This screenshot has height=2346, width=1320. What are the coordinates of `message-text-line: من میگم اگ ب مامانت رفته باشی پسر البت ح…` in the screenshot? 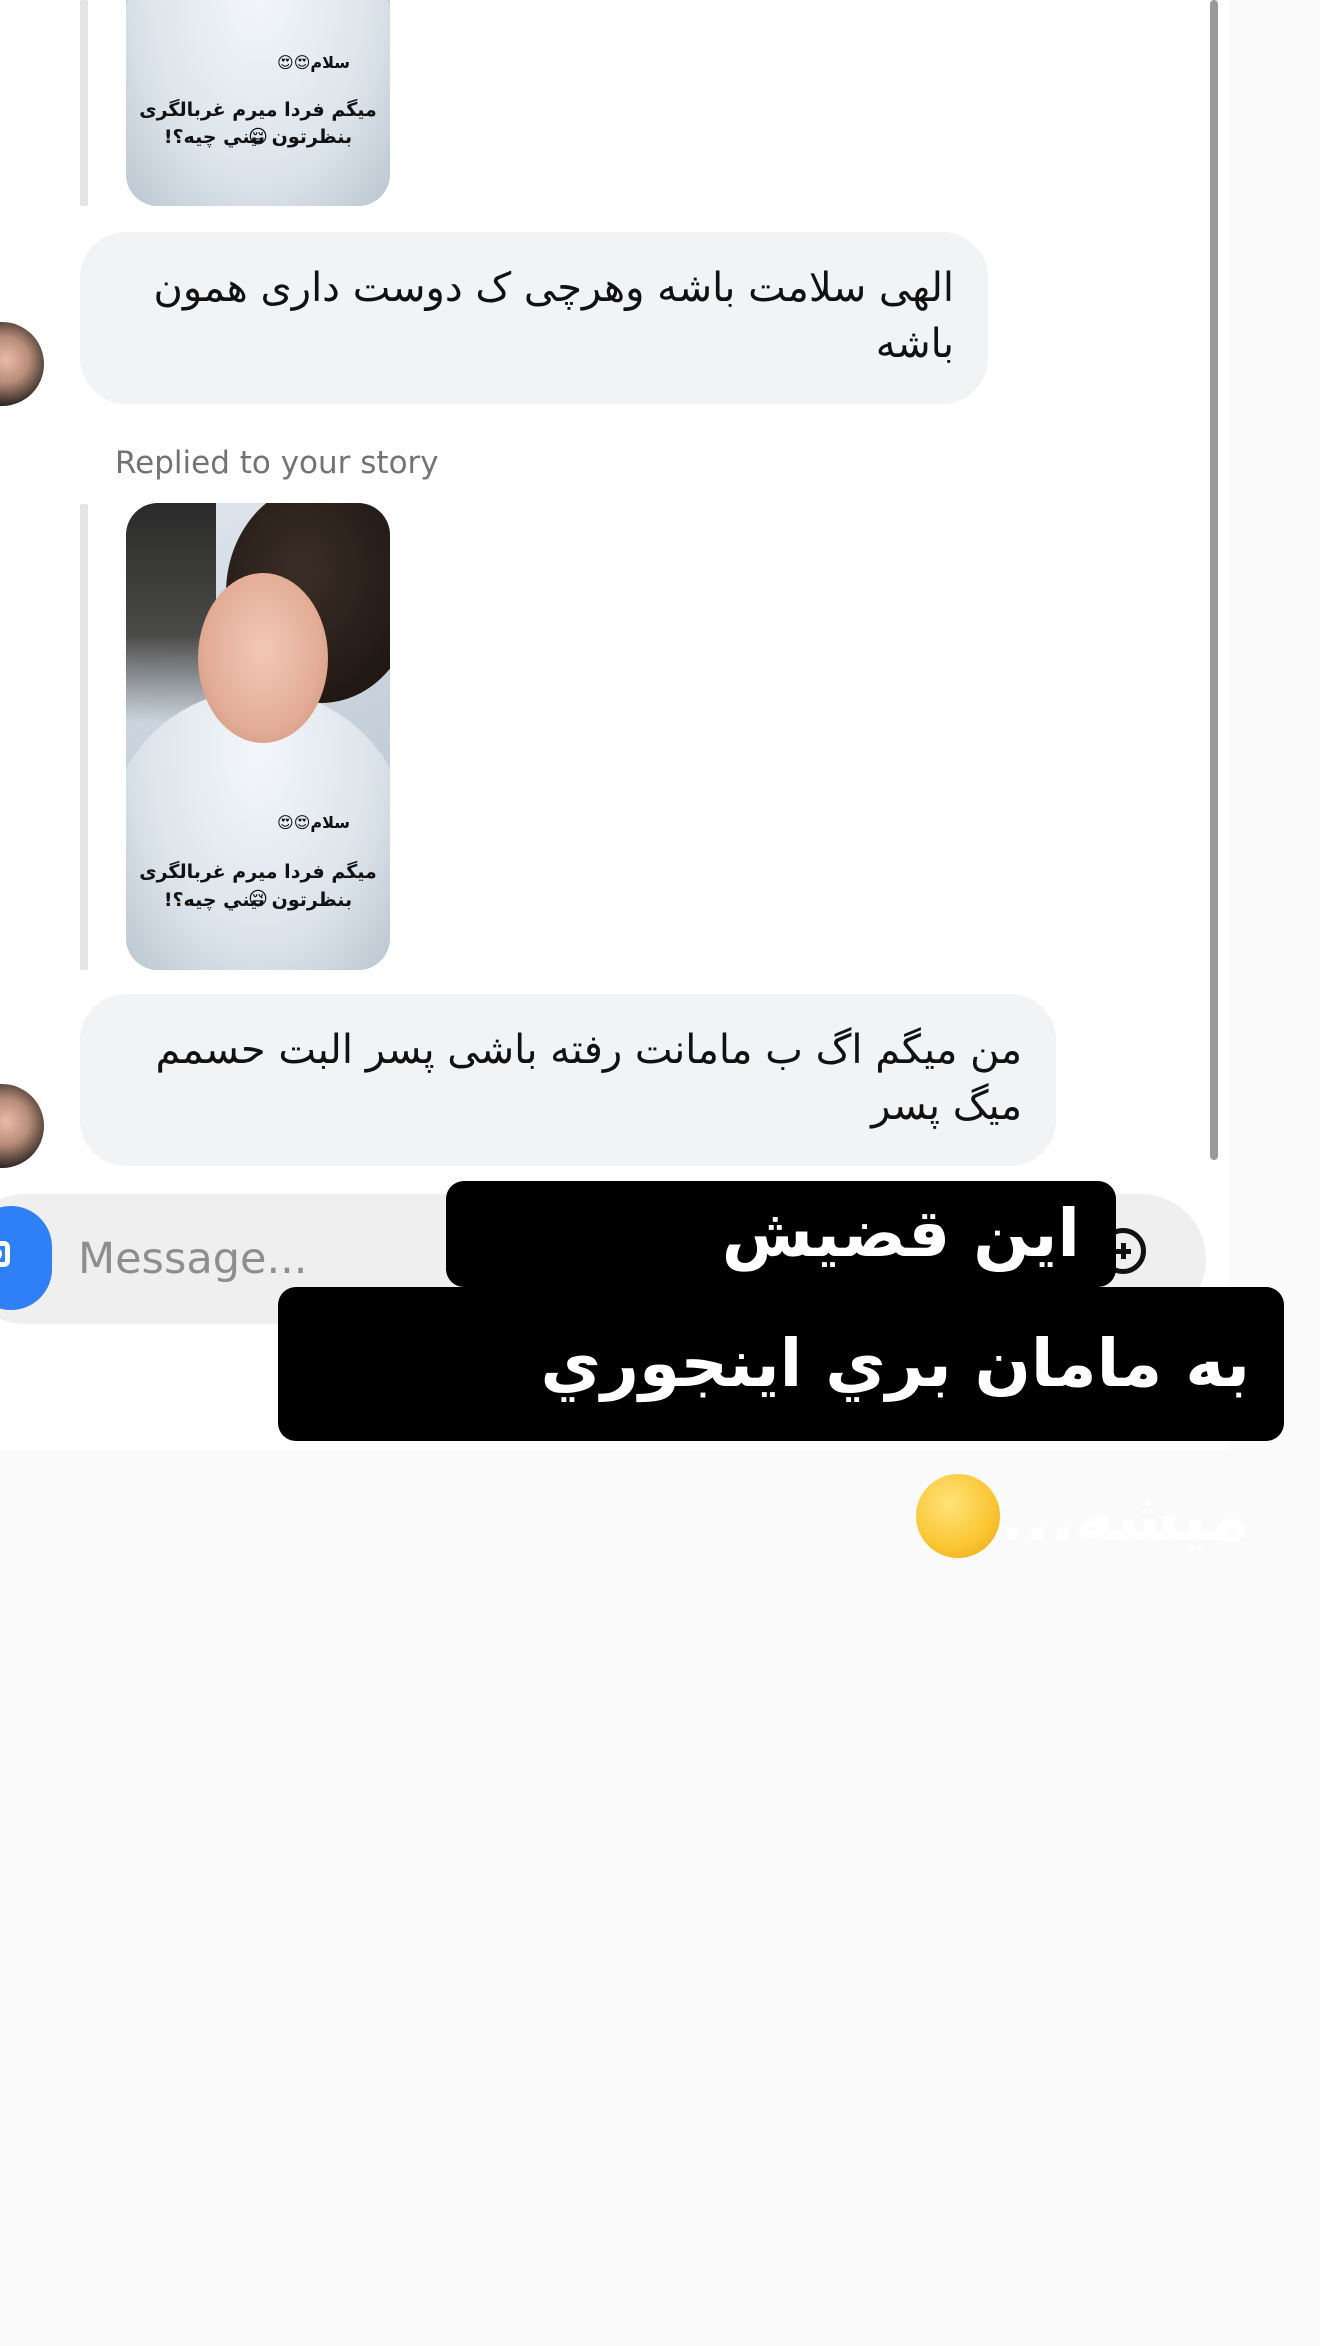 It's located at (588, 1050).